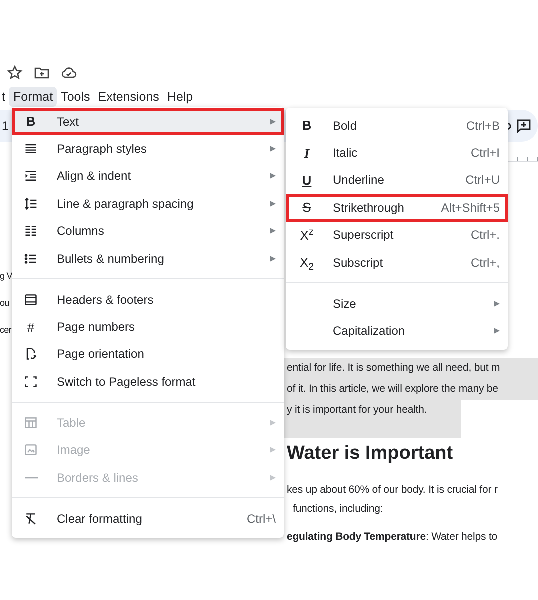 The height and width of the screenshot is (600, 538). What do you see at coordinates (393, 389) in the screenshot?
I see `selected-text-line: of it. In this article, we will explore the many be` at bounding box center [393, 389].